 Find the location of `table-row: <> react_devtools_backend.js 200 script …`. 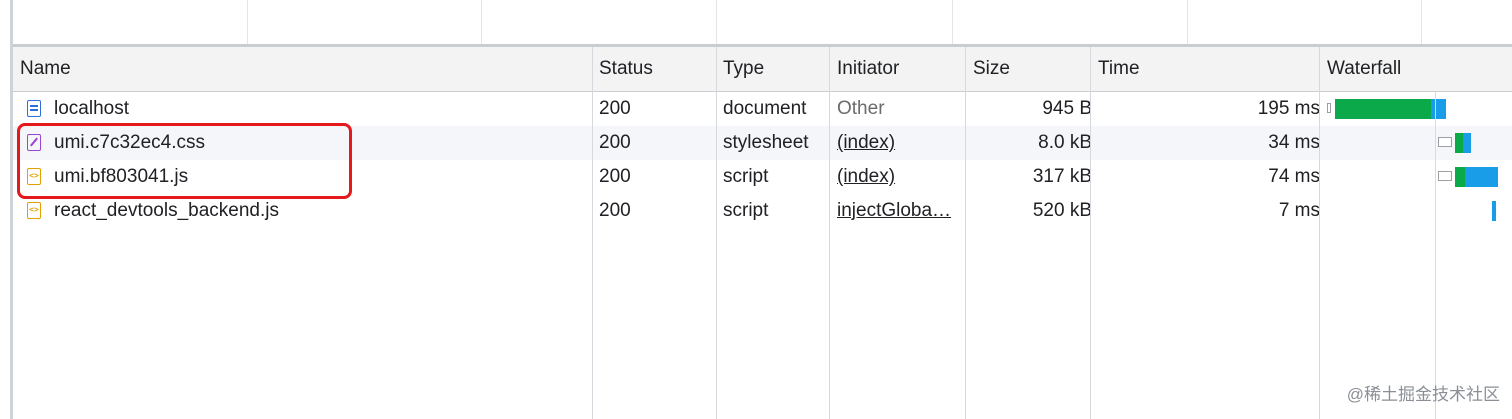

table-row: <> react_devtools_backend.js 200 script … is located at coordinates (762, 211).